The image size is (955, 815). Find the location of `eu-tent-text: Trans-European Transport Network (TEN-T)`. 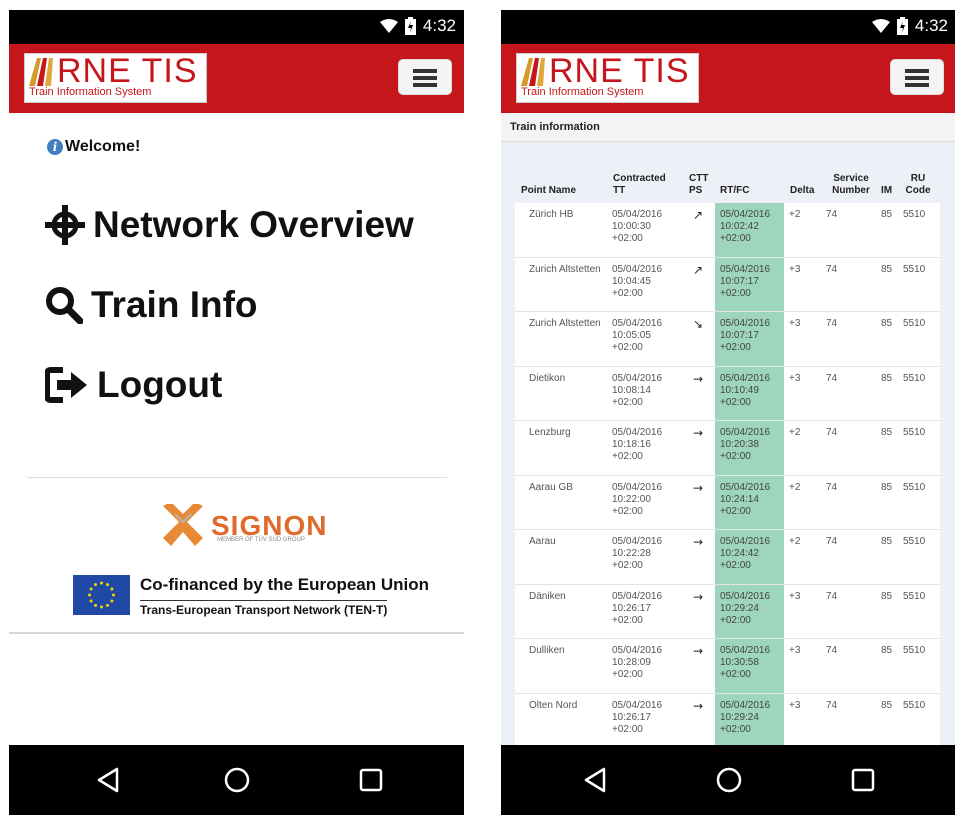

eu-tent-text: Trans-European Transport Network (TEN-T) is located at coordinates (264, 608).